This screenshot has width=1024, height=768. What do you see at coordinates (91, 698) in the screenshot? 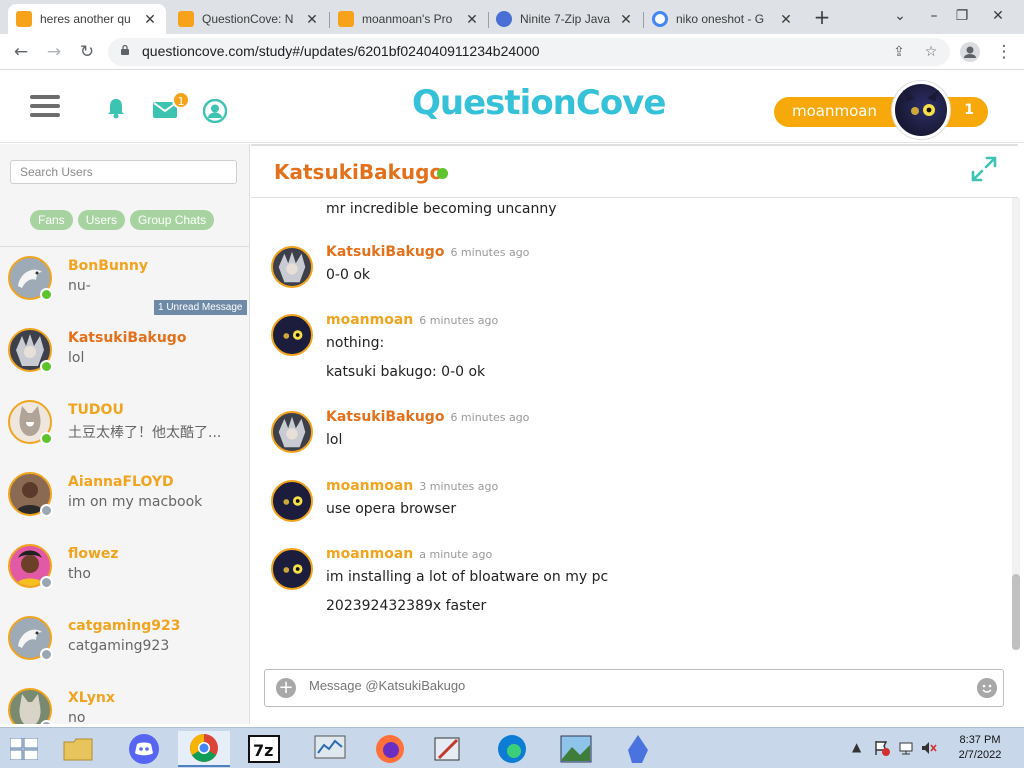
I see `contact-name: XLynx` at bounding box center [91, 698].